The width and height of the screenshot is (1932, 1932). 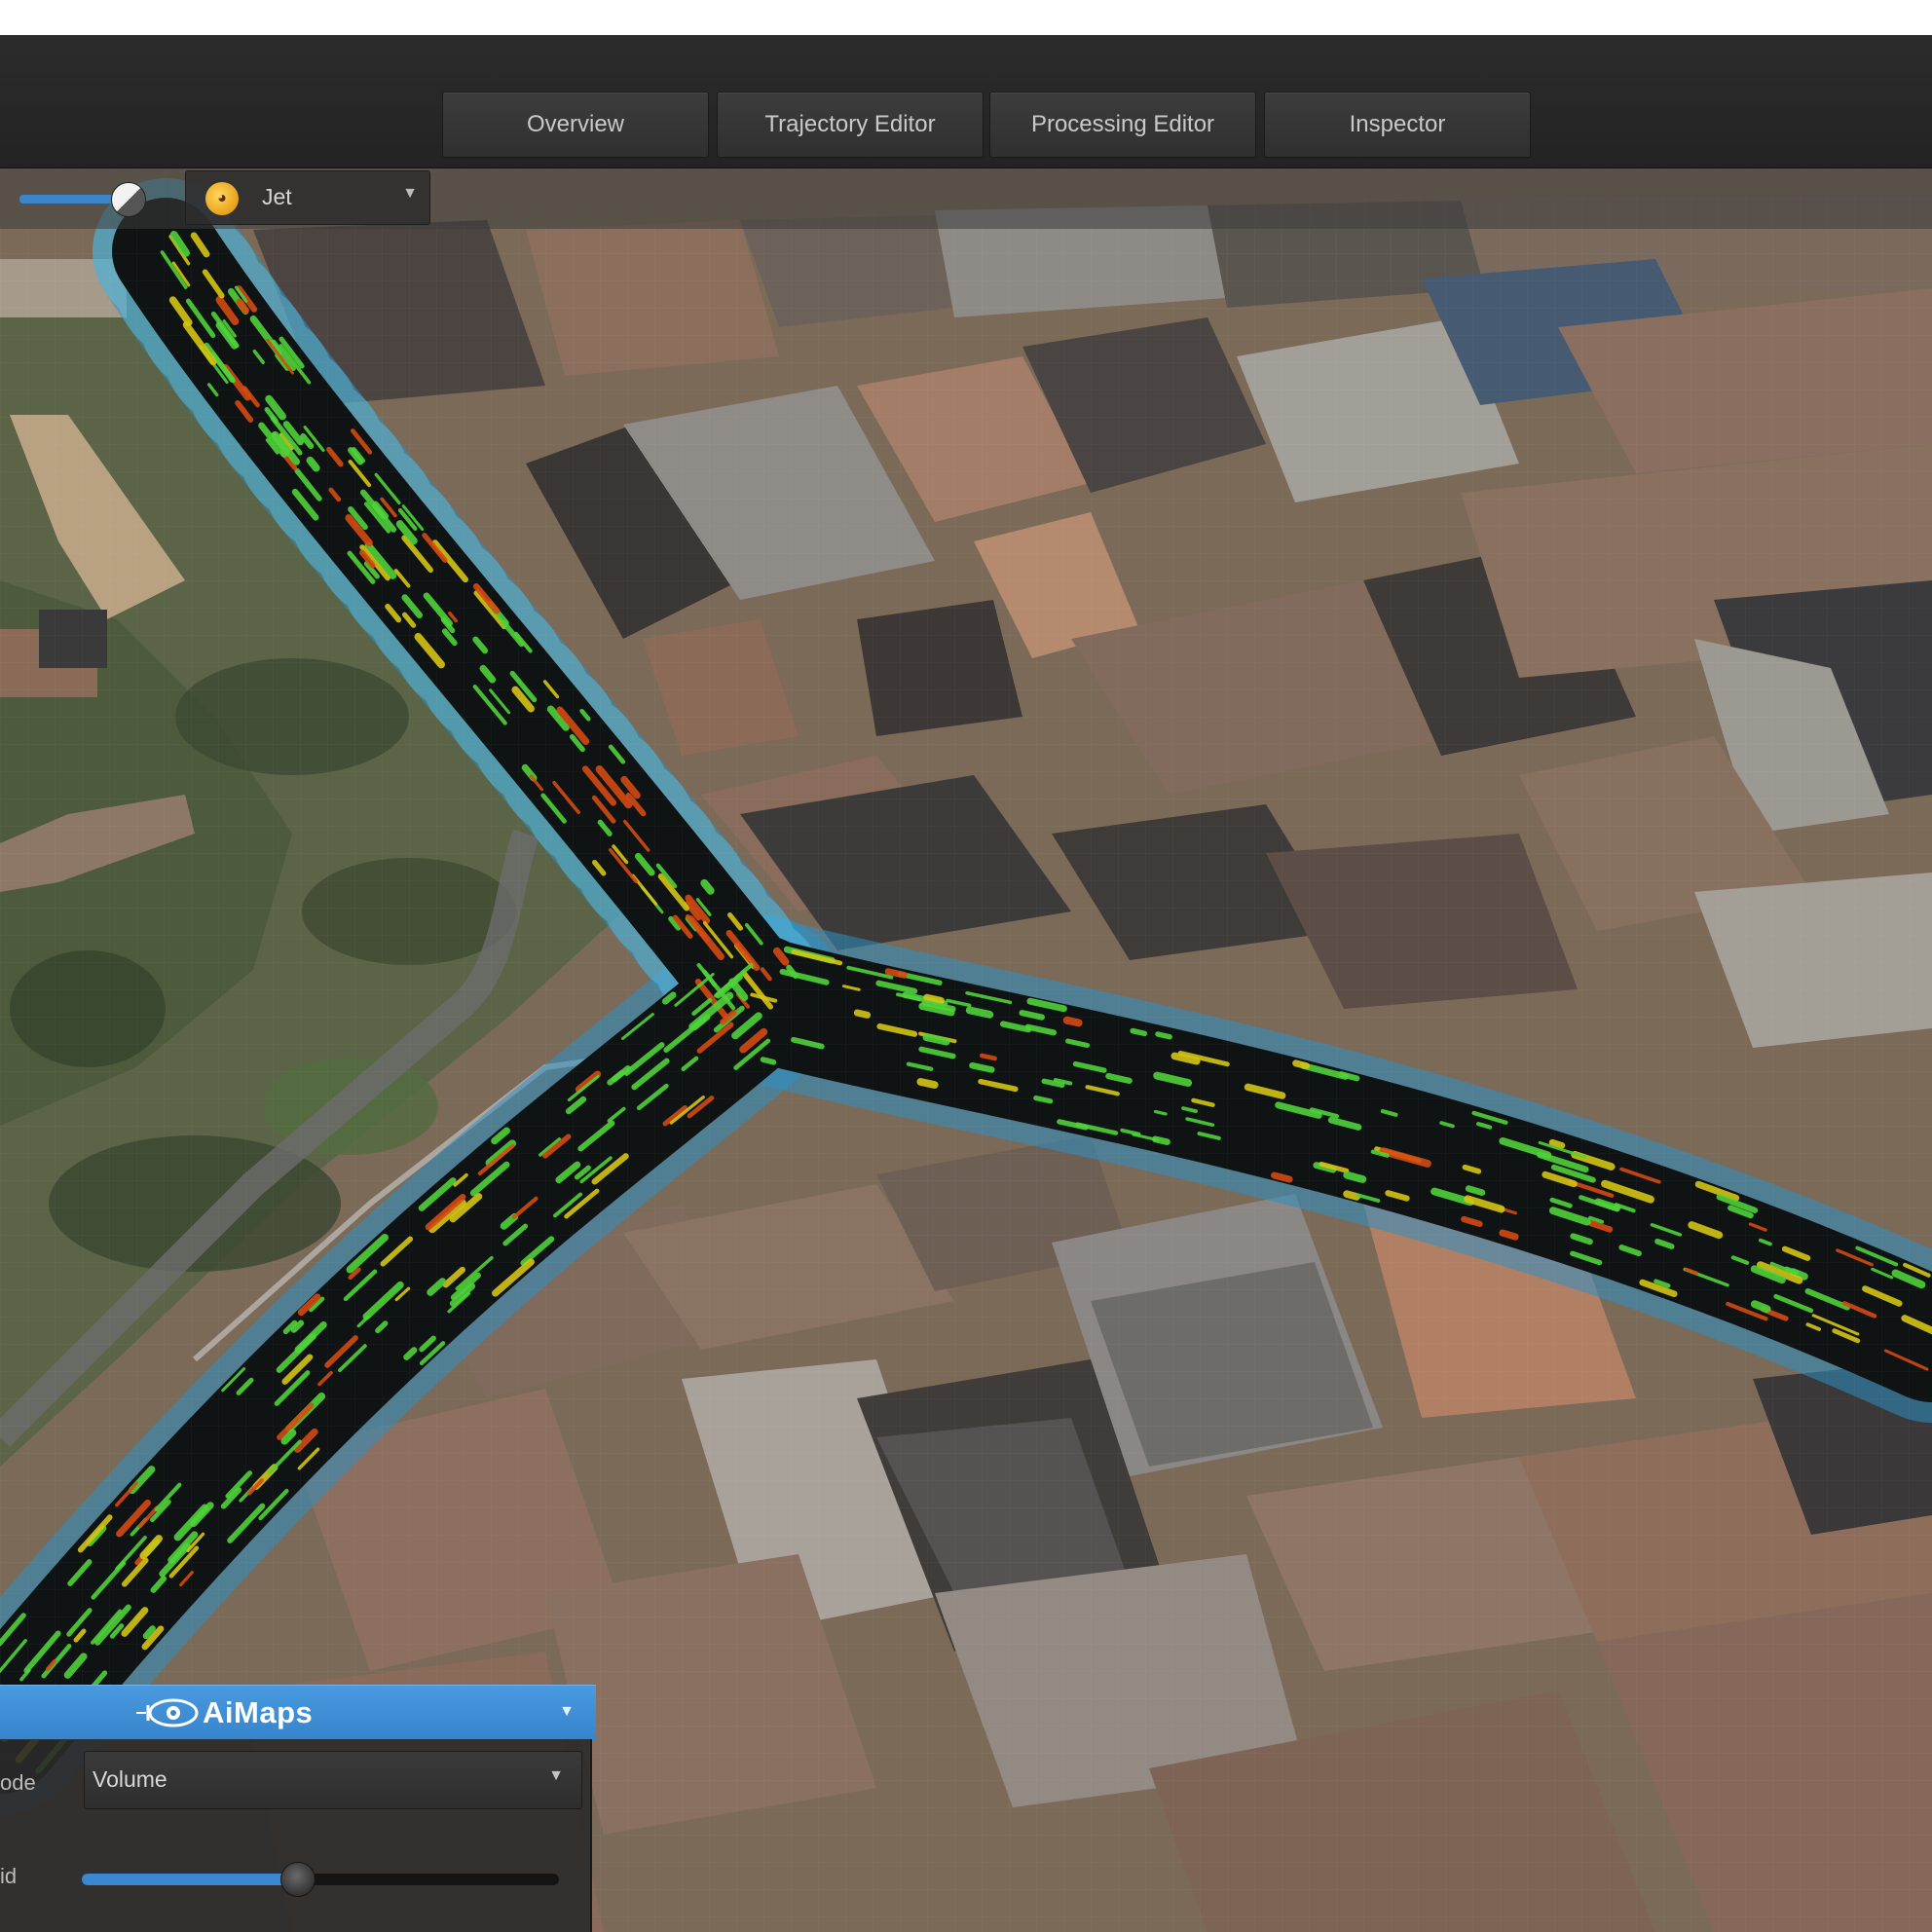 I want to click on scale-label: id, so click(x=9, y=1876).